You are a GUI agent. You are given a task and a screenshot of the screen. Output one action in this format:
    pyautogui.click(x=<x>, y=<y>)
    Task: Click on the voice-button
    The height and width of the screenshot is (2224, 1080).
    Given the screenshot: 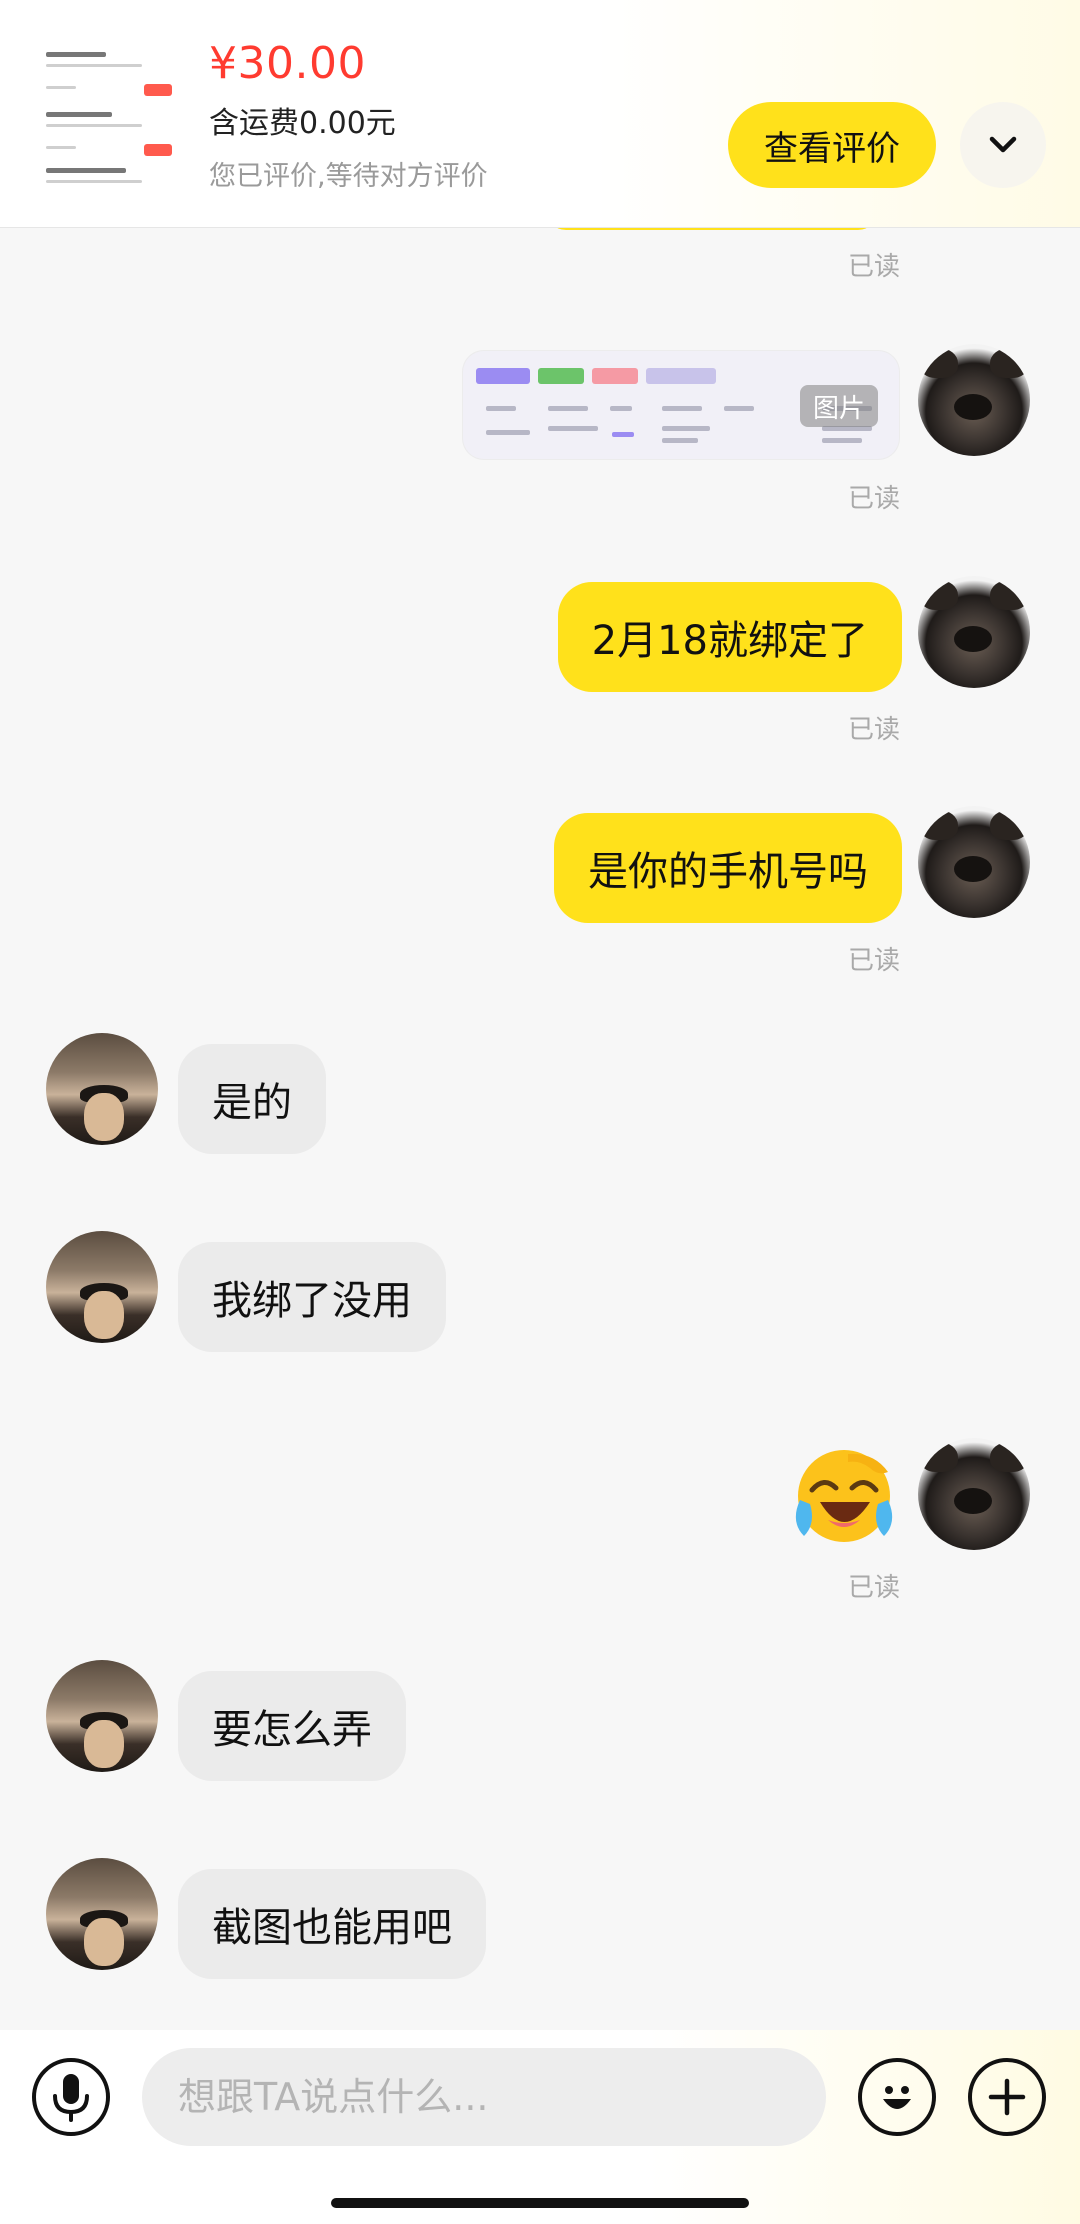 What is the action you would take?
    pyautogui.click(x=71, y=2097)
    